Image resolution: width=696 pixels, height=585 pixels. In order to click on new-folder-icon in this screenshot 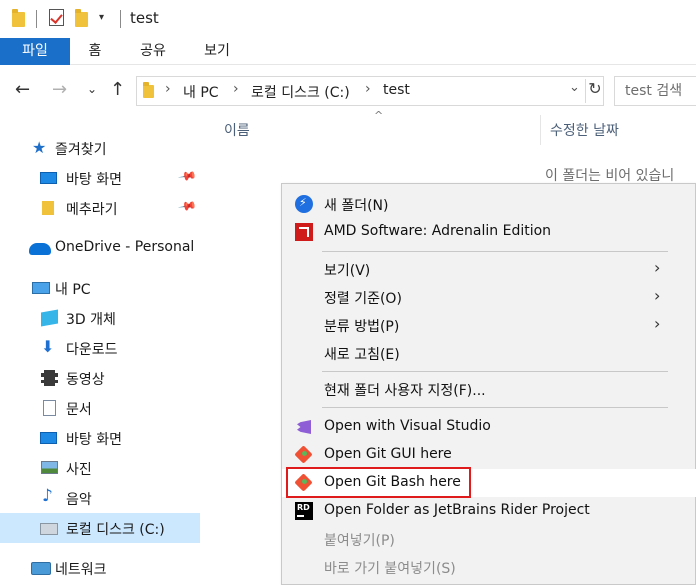, I will do `click(304, 204)`.